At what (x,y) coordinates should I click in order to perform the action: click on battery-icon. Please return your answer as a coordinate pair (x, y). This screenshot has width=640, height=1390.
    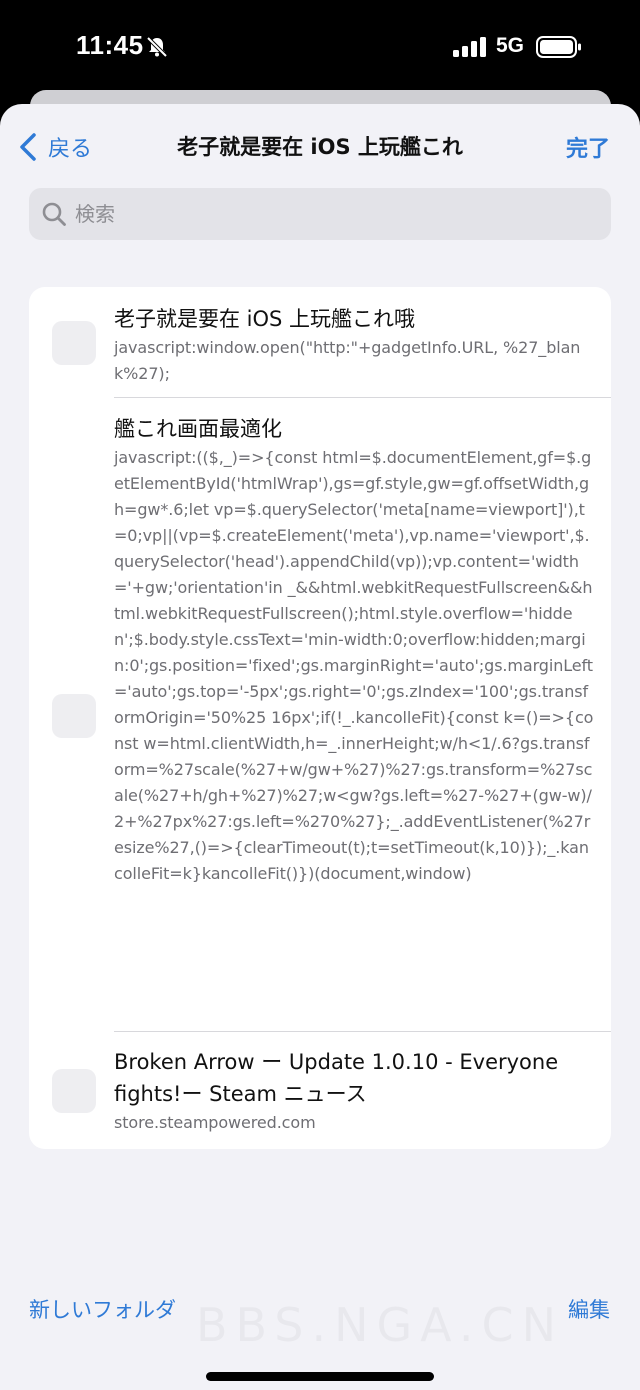
    Looking at the image, I should click on (558, 47).